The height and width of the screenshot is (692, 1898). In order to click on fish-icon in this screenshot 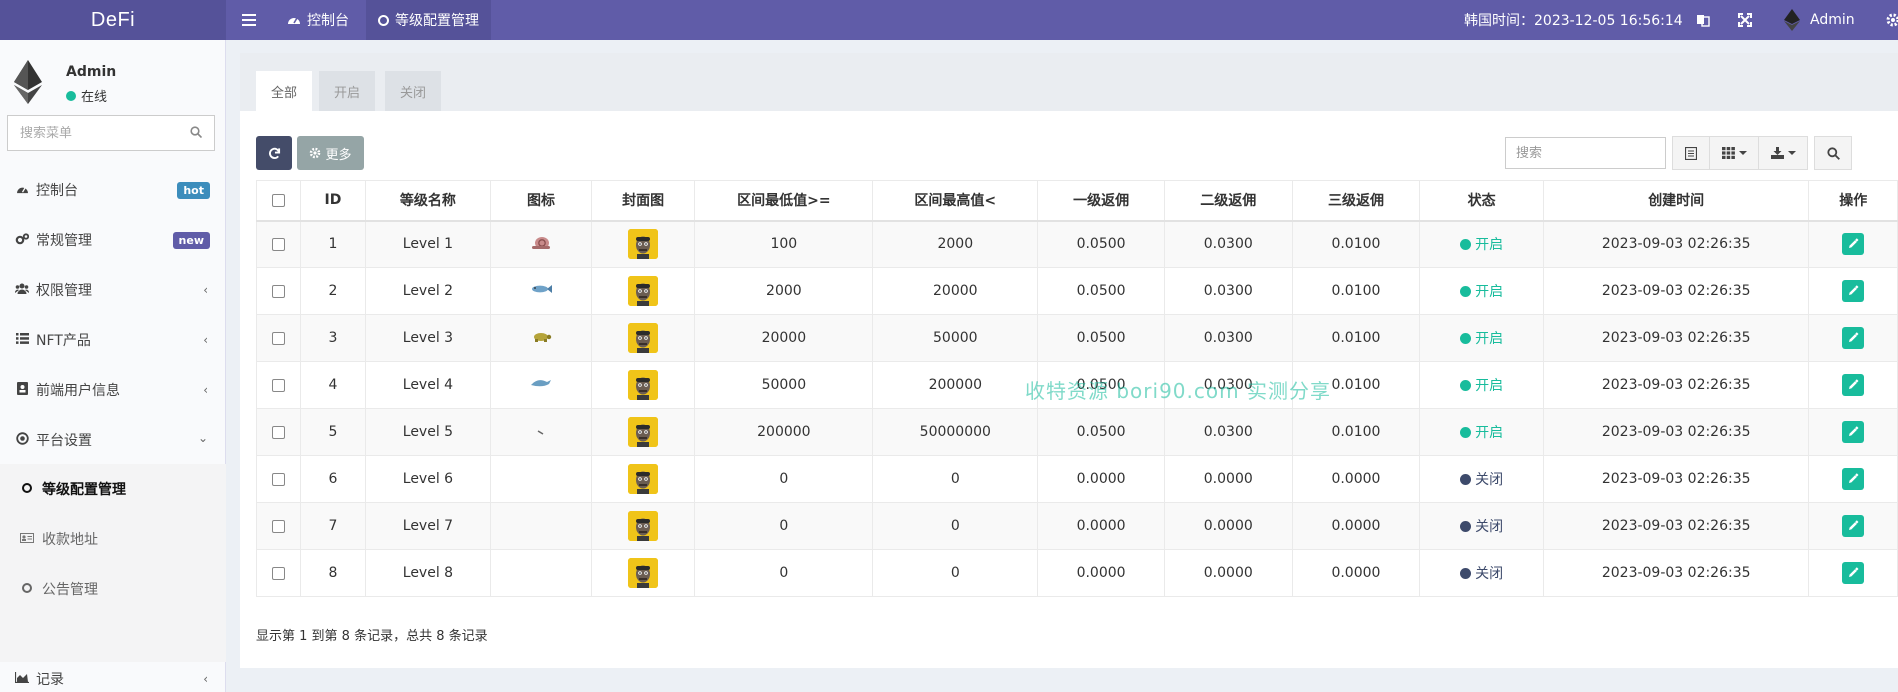, I will do `click(541, 291)`.